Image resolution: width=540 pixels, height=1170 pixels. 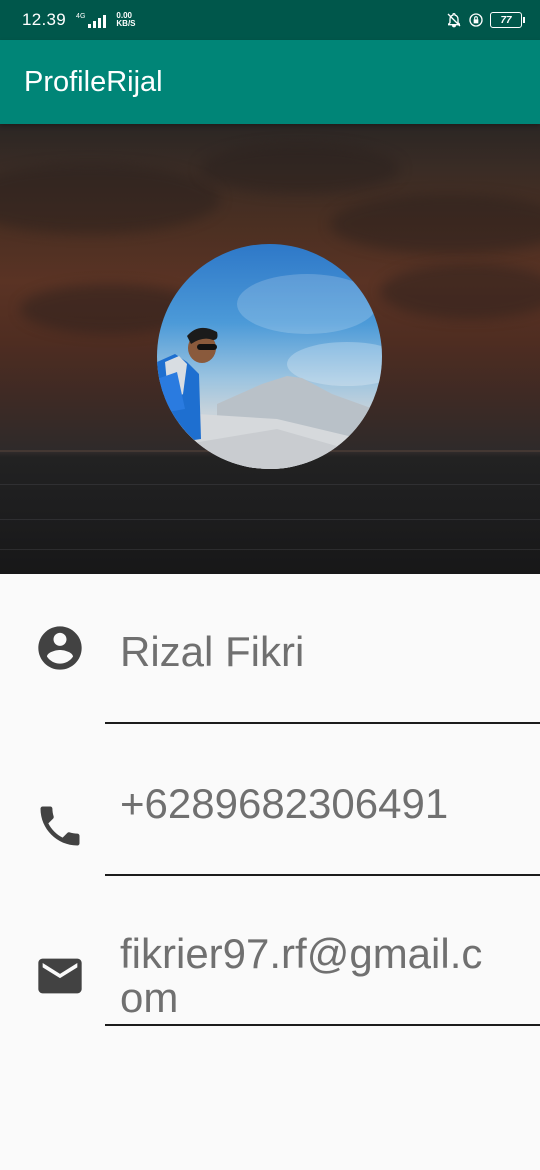 I want to click on email-field: fikrier97.rf@gmail.com, so click(x=270, y=952).